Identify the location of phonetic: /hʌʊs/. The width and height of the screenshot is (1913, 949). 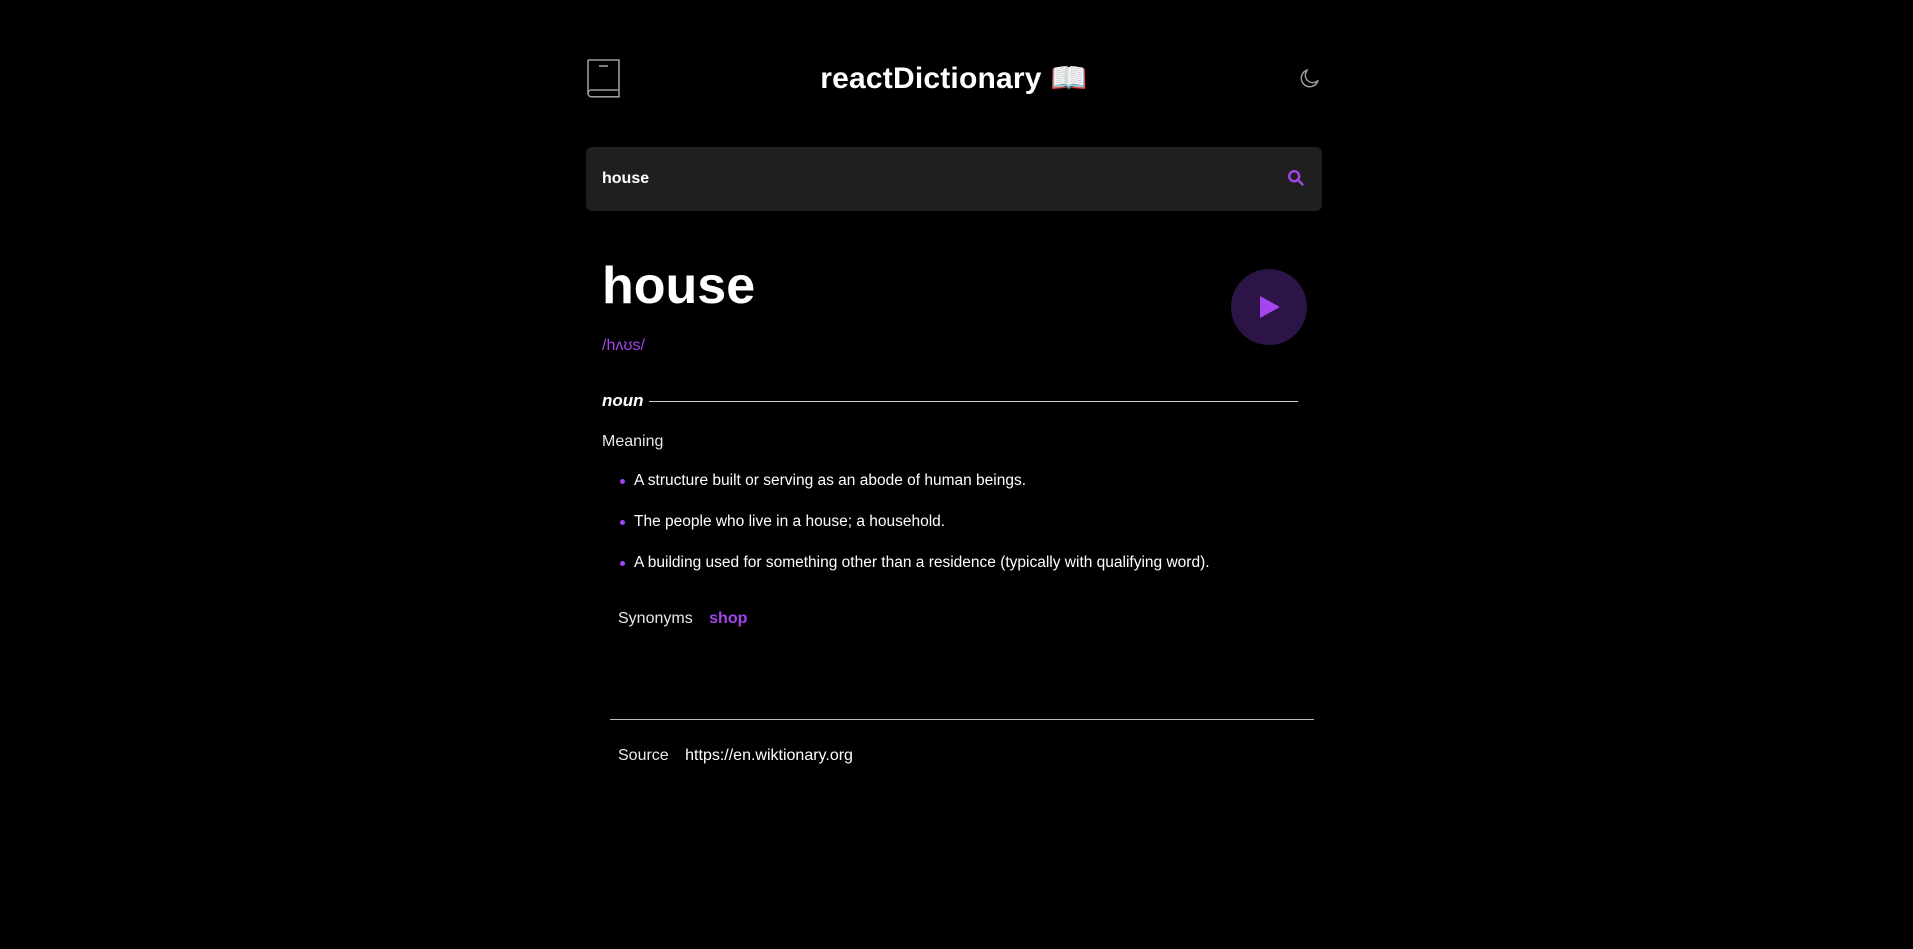
(623, 345).